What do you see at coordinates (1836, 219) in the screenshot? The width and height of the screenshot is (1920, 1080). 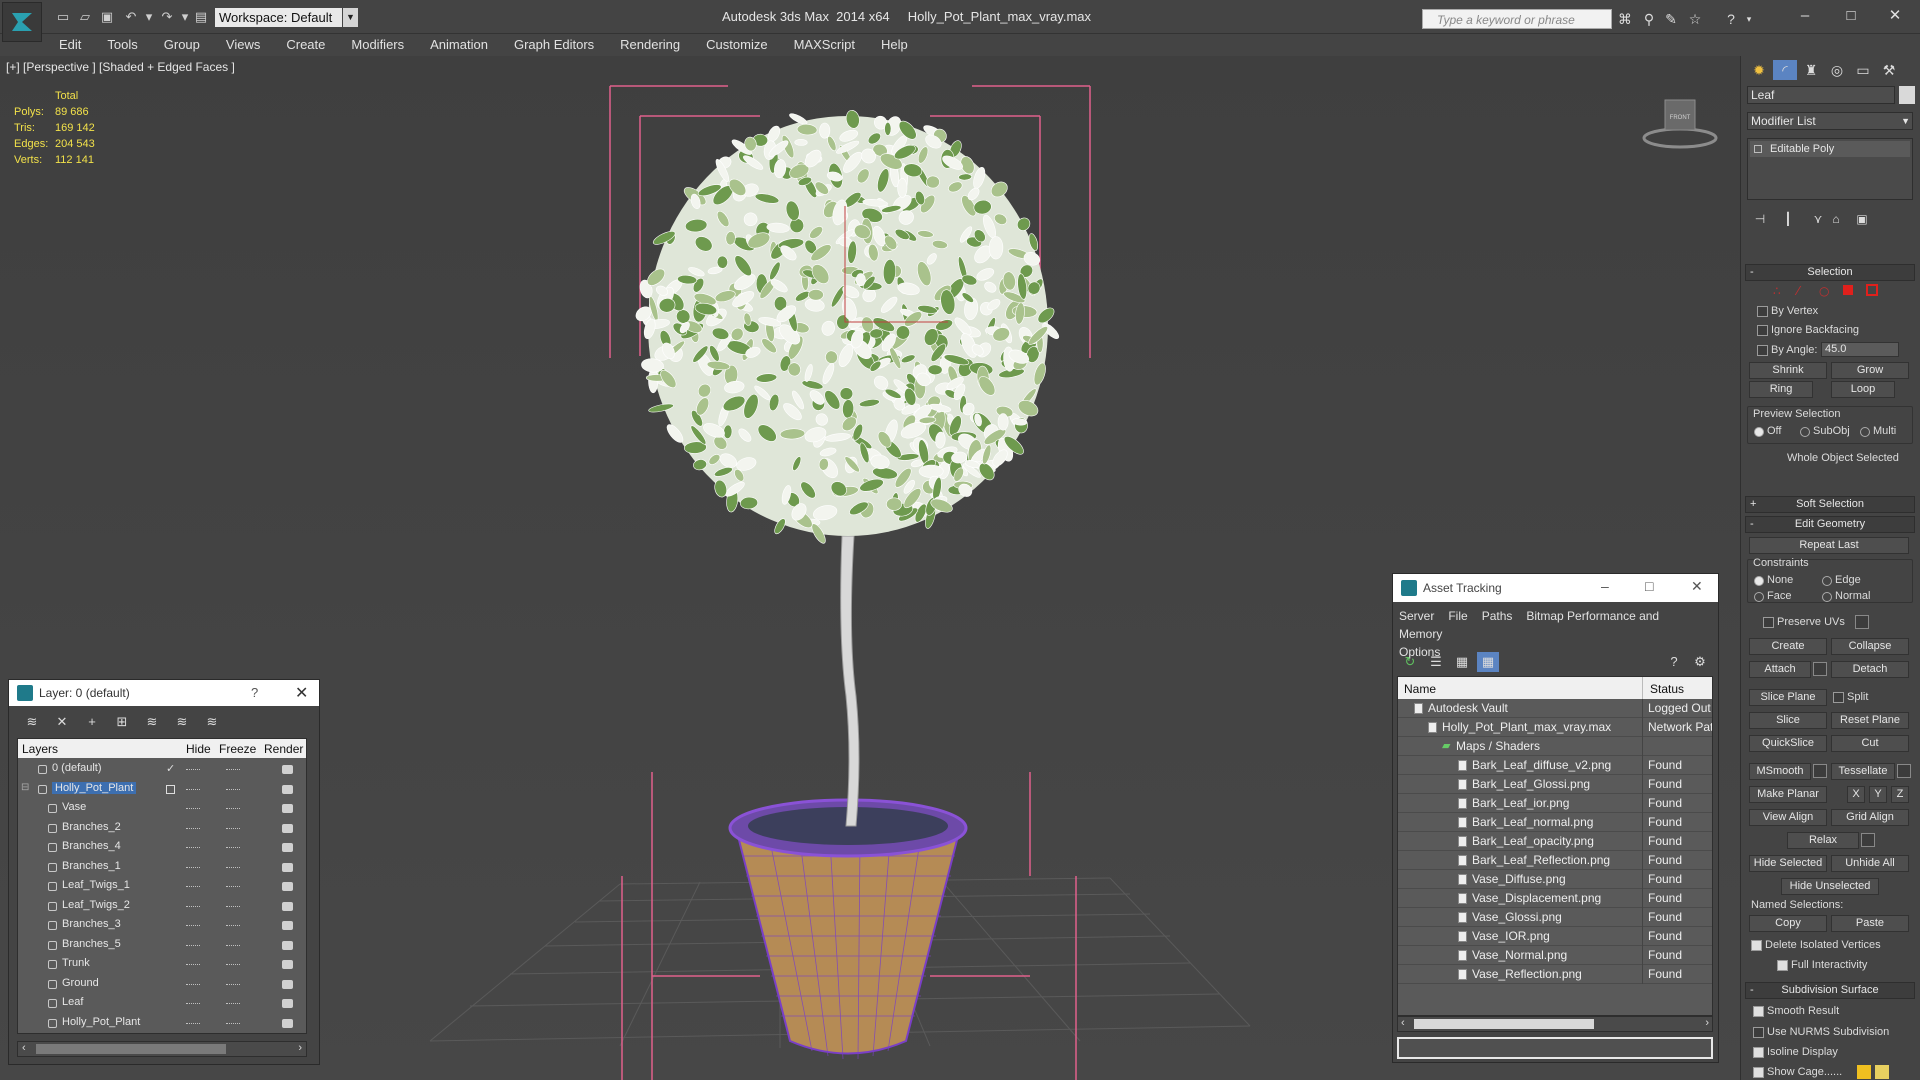 I see `remove-modifier-icon: ⌂` at bounding box center [1836, 219].